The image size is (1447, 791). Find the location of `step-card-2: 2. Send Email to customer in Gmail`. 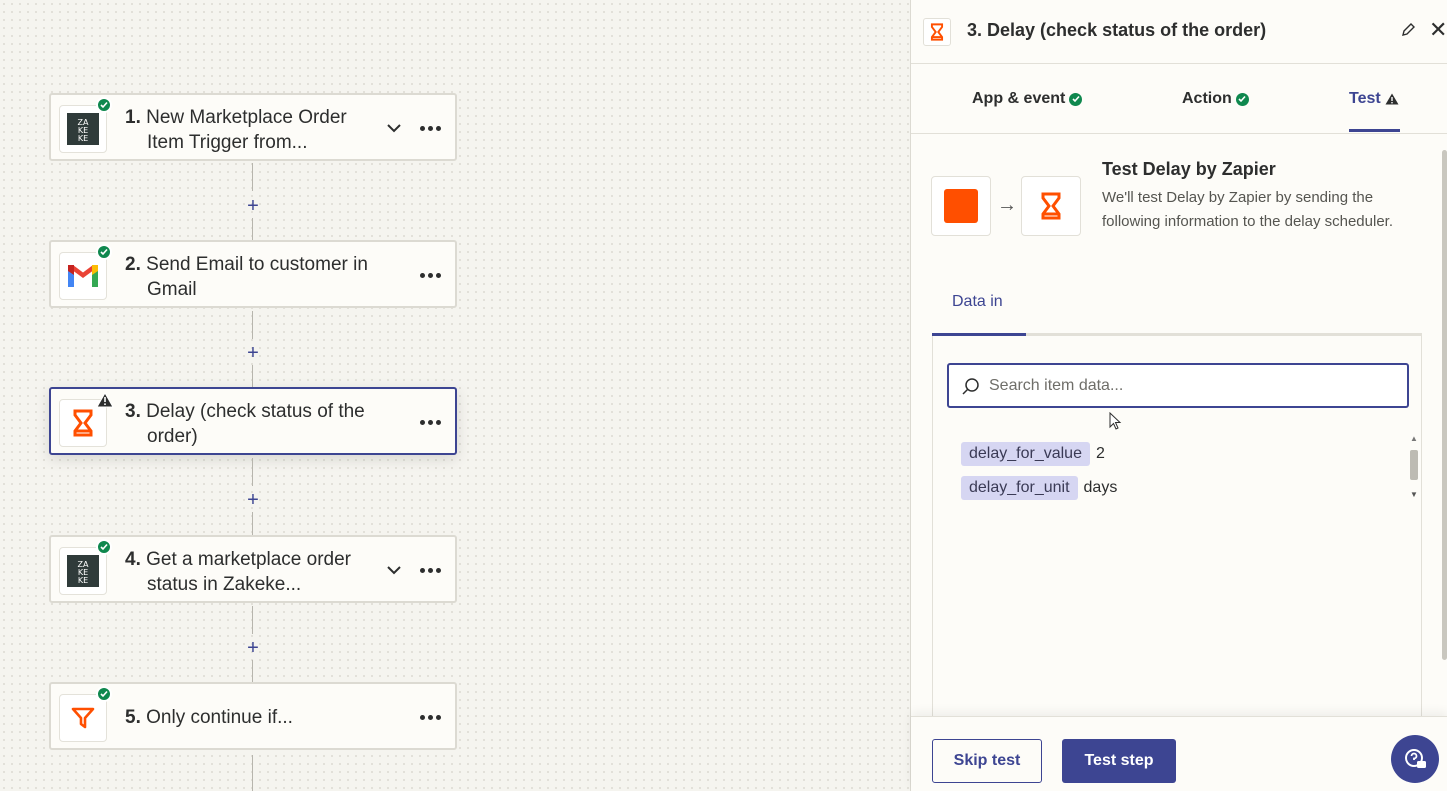

step-card-2: 2. Send Email to customer in Gmail is located at coordinates (253, 274).